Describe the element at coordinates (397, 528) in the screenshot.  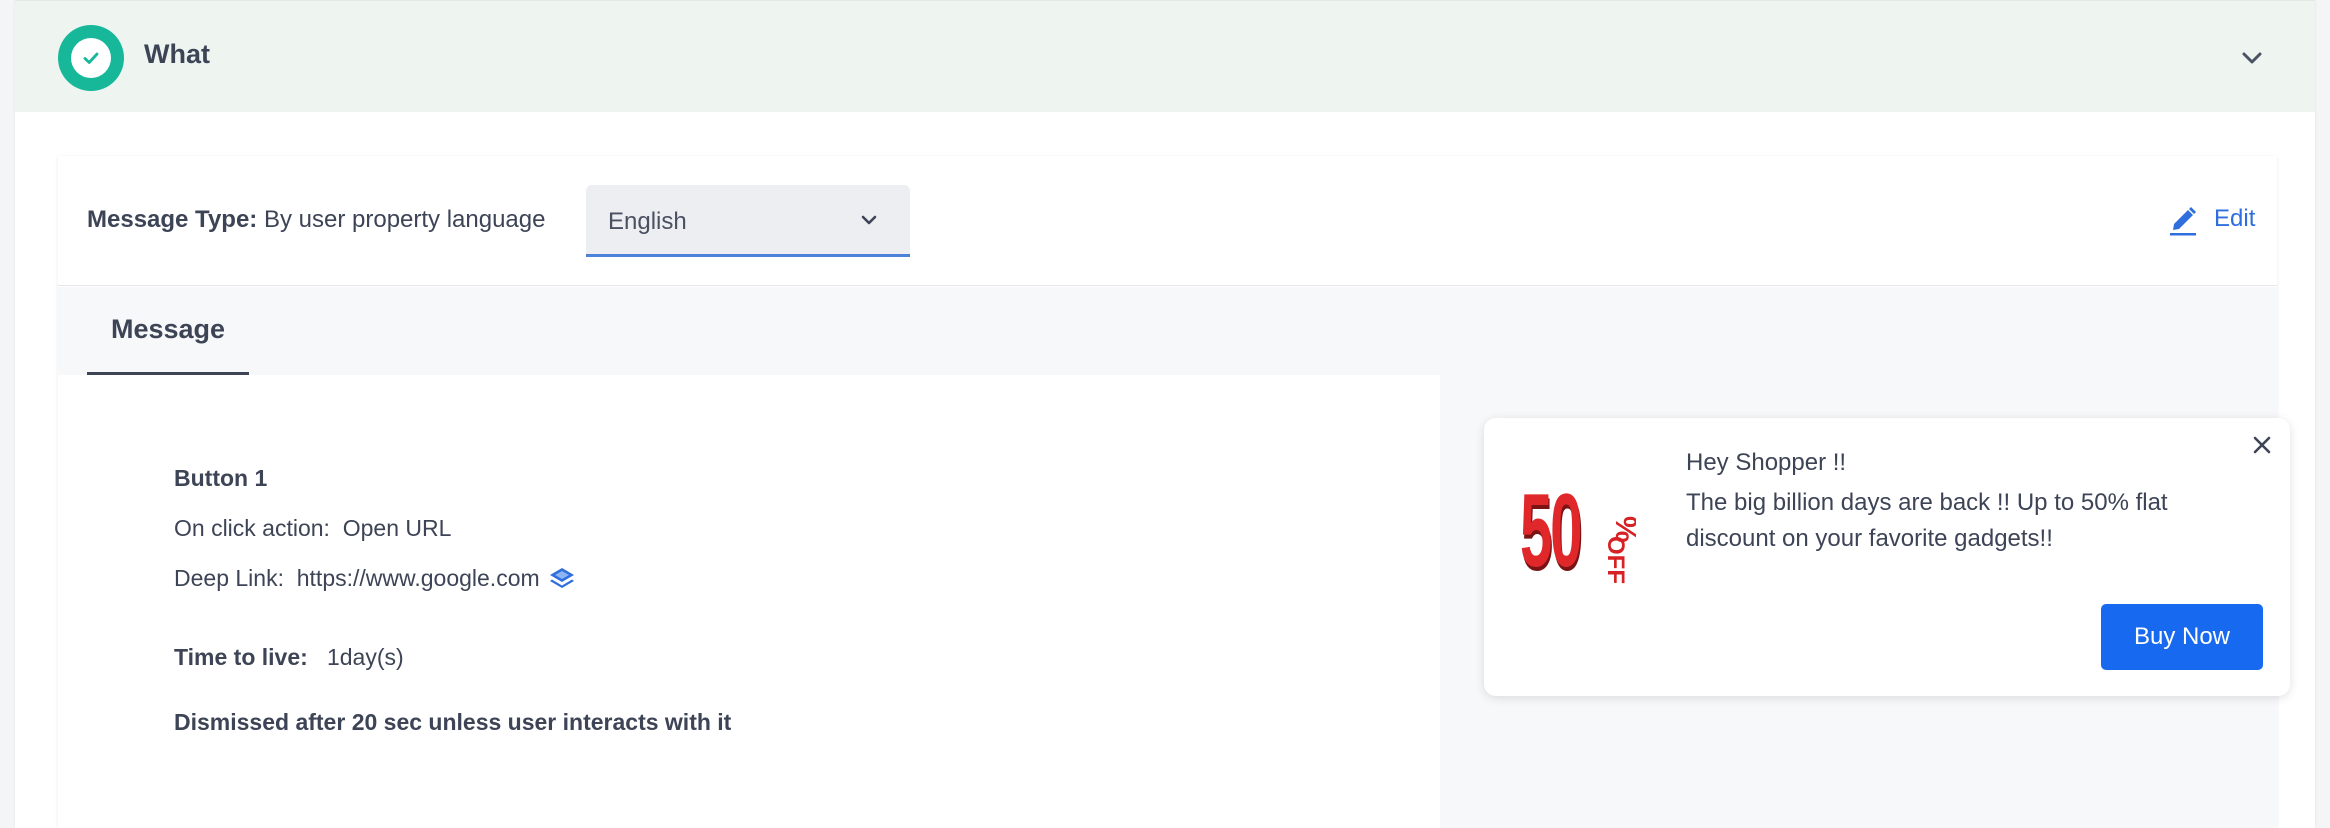
I see `on-click-action-value: Open URL` at that location.